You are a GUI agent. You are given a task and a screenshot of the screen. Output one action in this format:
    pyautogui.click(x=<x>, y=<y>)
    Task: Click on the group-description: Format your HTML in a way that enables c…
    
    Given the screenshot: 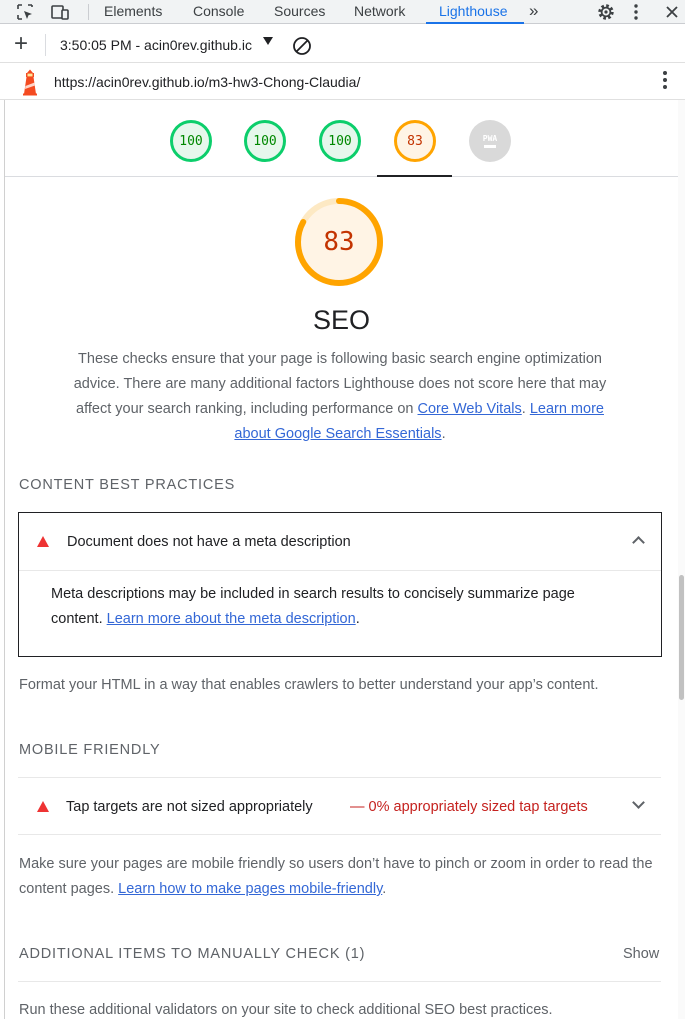 What is the action you would take?
    pyautogui.click(x=309, y=685)
    